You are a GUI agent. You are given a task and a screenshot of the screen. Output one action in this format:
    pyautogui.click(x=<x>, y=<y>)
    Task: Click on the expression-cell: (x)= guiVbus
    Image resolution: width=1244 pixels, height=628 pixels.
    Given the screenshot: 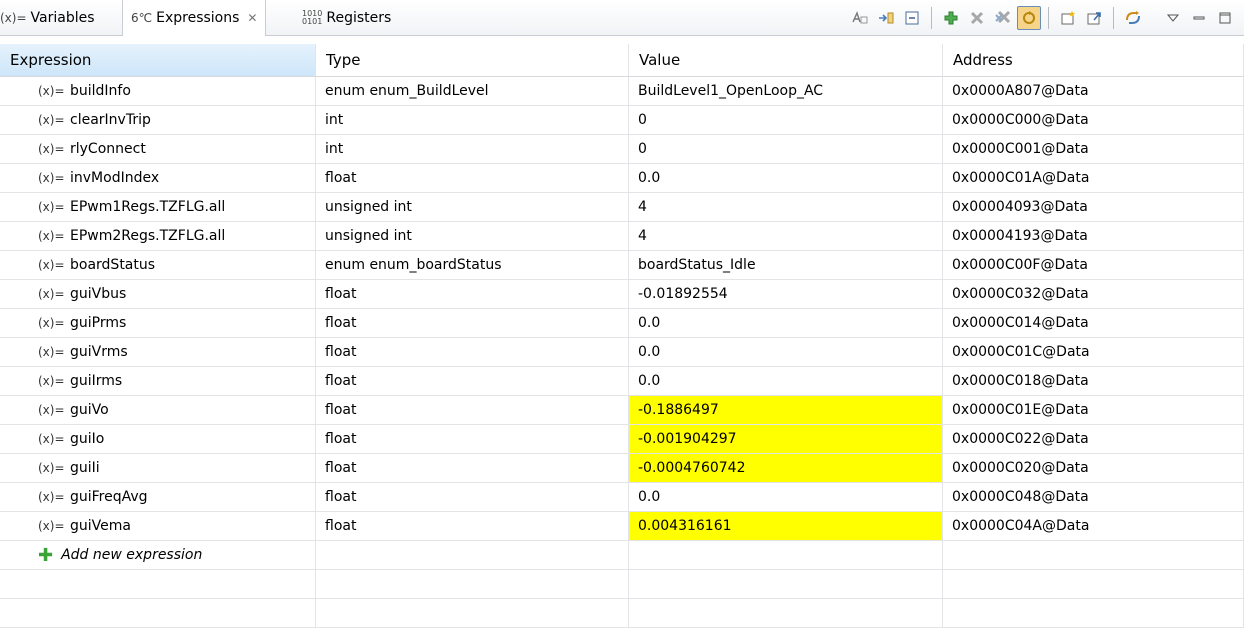 What is the action you would take?
    pyautogui.click(x=158, y=294)
    